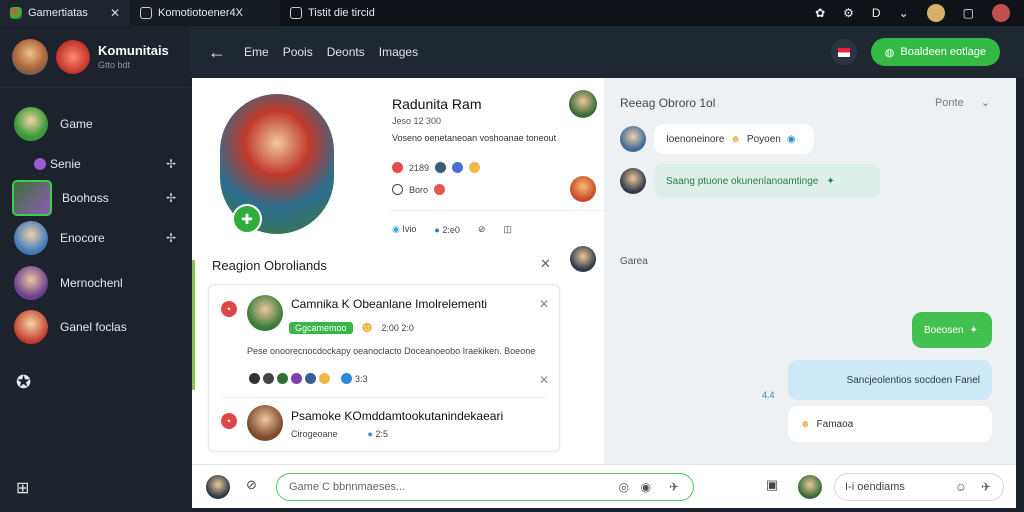 This screenshot has height=512, width=1024. I want to click on info-action: ◉ Ivio, so click(404, 229).